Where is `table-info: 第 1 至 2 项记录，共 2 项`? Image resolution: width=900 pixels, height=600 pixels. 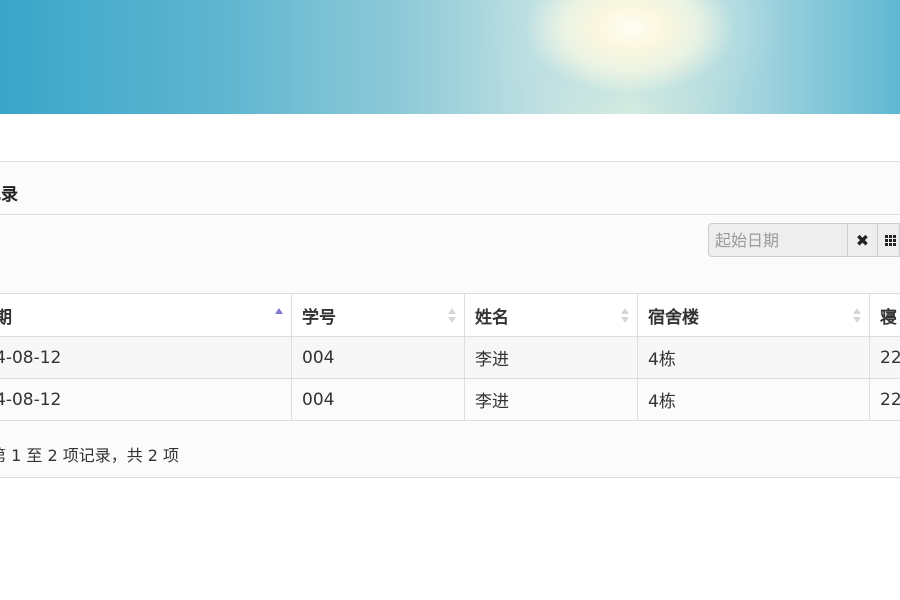 table-info: 第 1 至 2 项记录，共 2 项 is located at coordinates (90, 455).